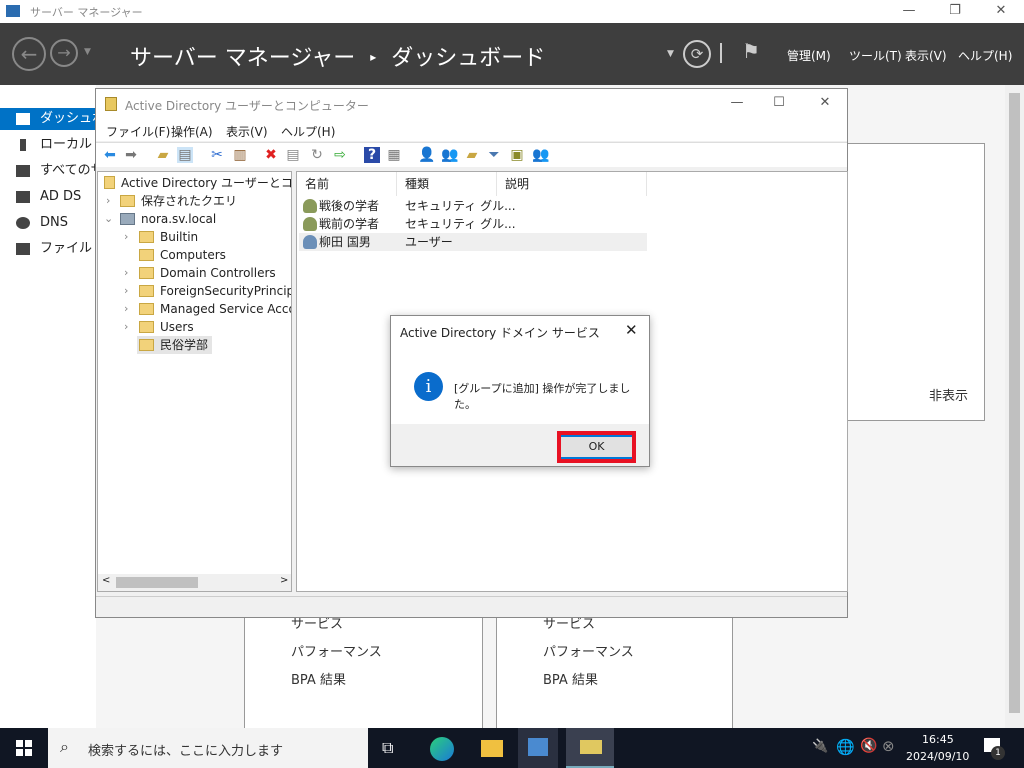 This screenshot has width=1024, height=768. I want to click on server-manager-taskbar-icon, so click(538, 748).